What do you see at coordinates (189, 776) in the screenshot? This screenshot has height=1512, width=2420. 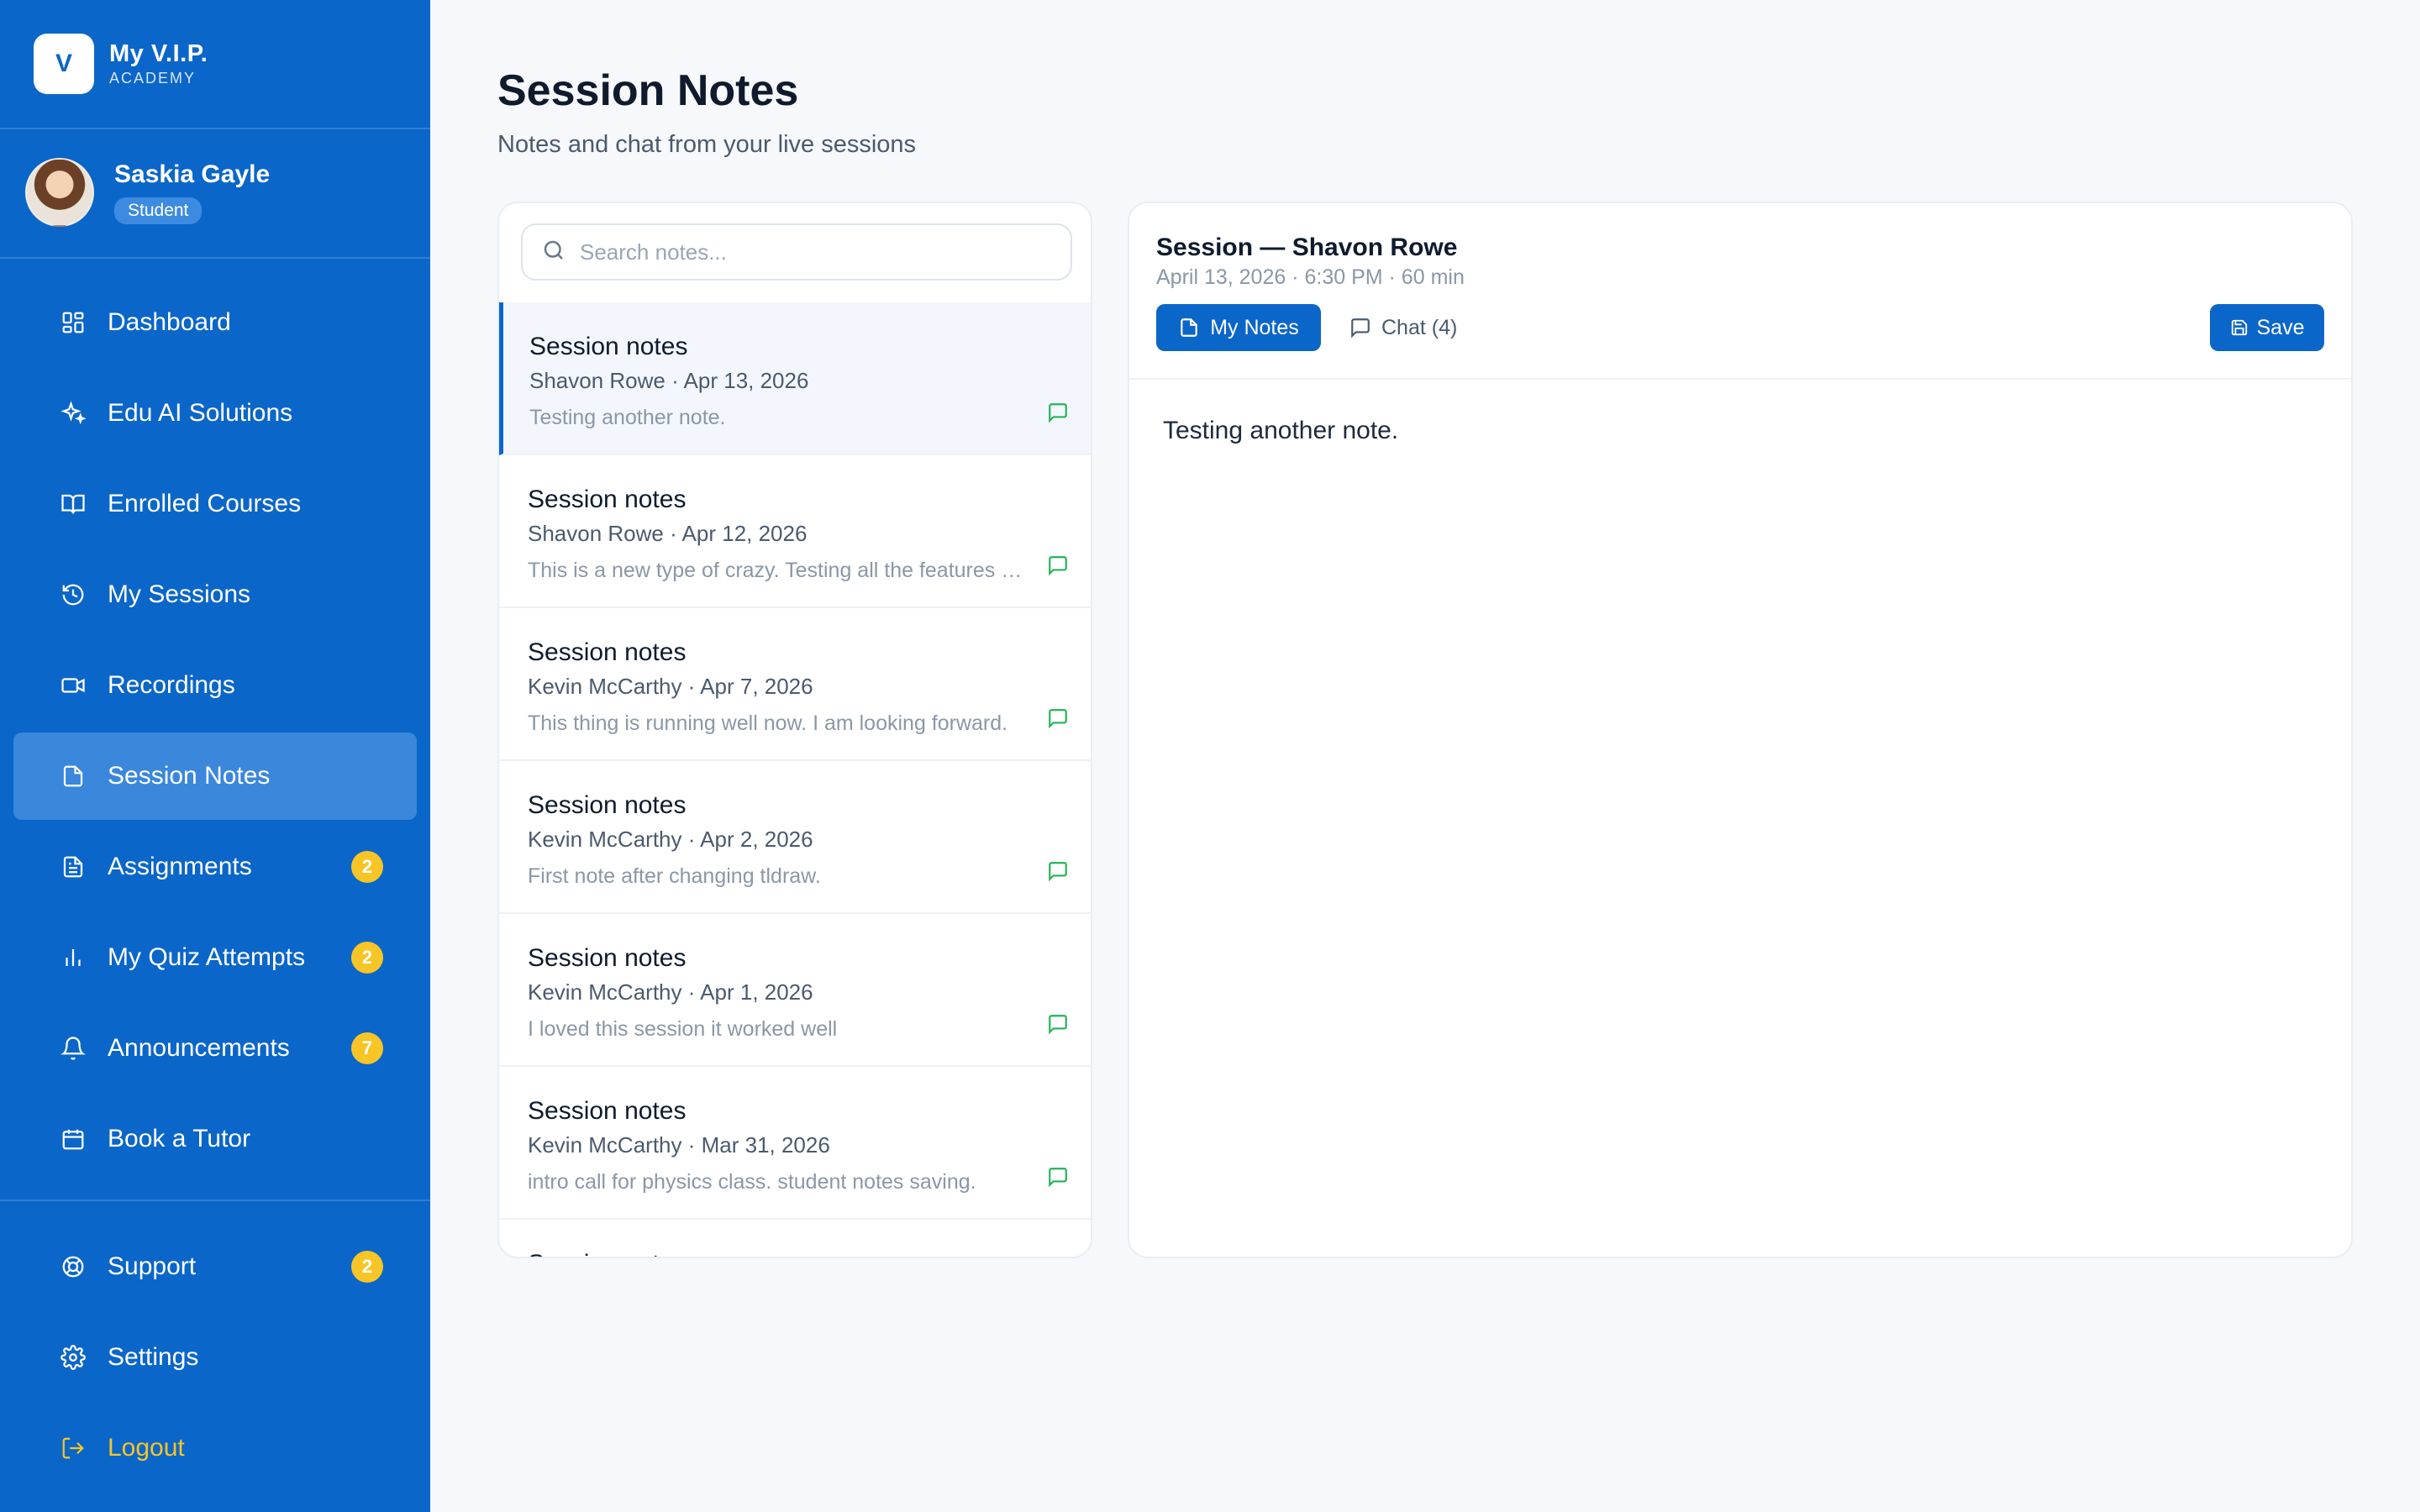 I see `sidebar-item-label: Session Notes` at bounding box center [189, 776].